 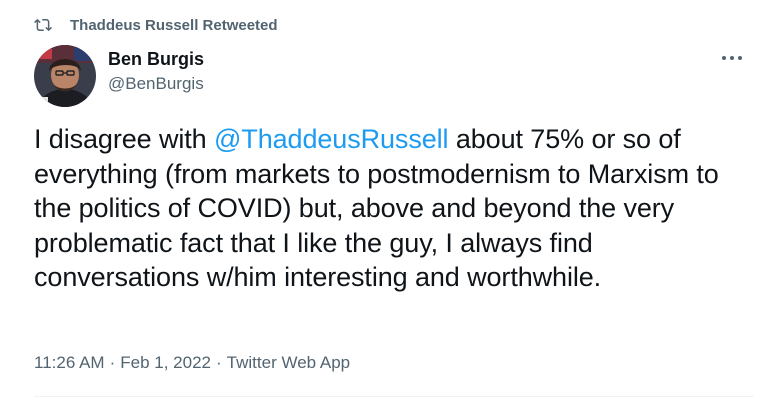 I want to click on mention-link: @ThaddeusRussell, so click(x=331, y=139).